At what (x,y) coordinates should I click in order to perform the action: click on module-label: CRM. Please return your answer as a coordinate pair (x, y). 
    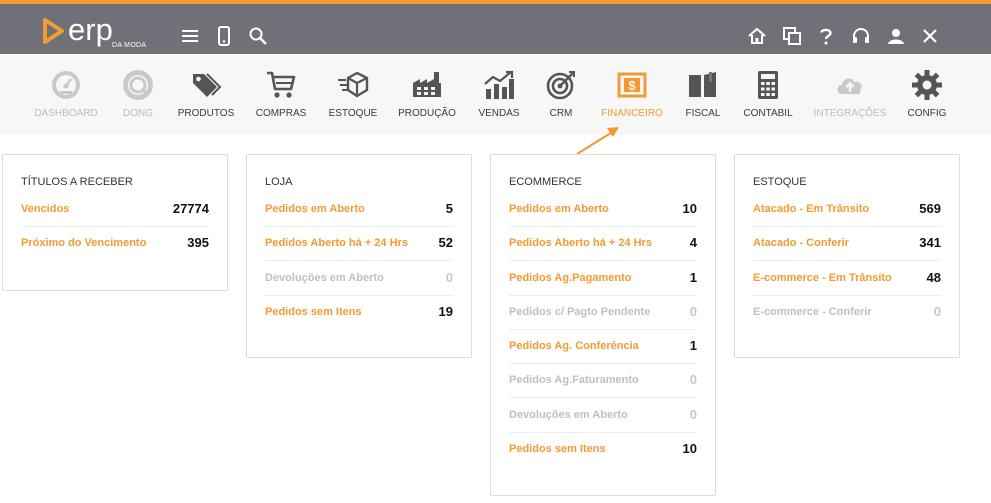
    Looking at the image, I should click on (561, 113).